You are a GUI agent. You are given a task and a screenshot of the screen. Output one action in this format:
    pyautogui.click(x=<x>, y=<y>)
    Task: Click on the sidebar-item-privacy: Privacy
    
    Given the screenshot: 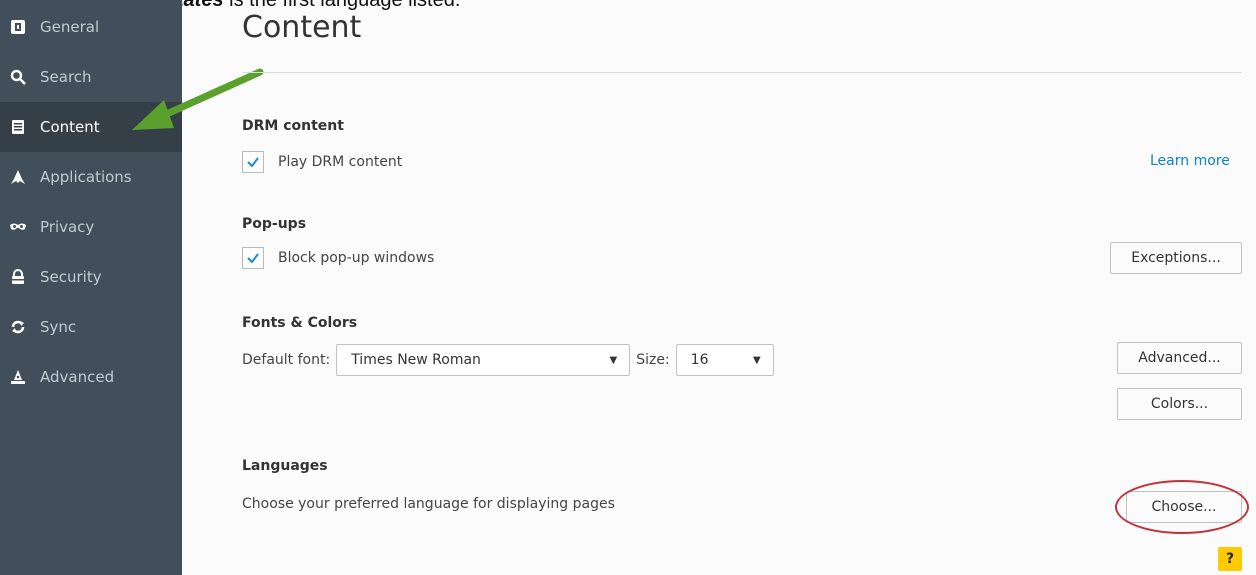 What is the action you would take?
    pyautogui.click(x=91, y=227)
    